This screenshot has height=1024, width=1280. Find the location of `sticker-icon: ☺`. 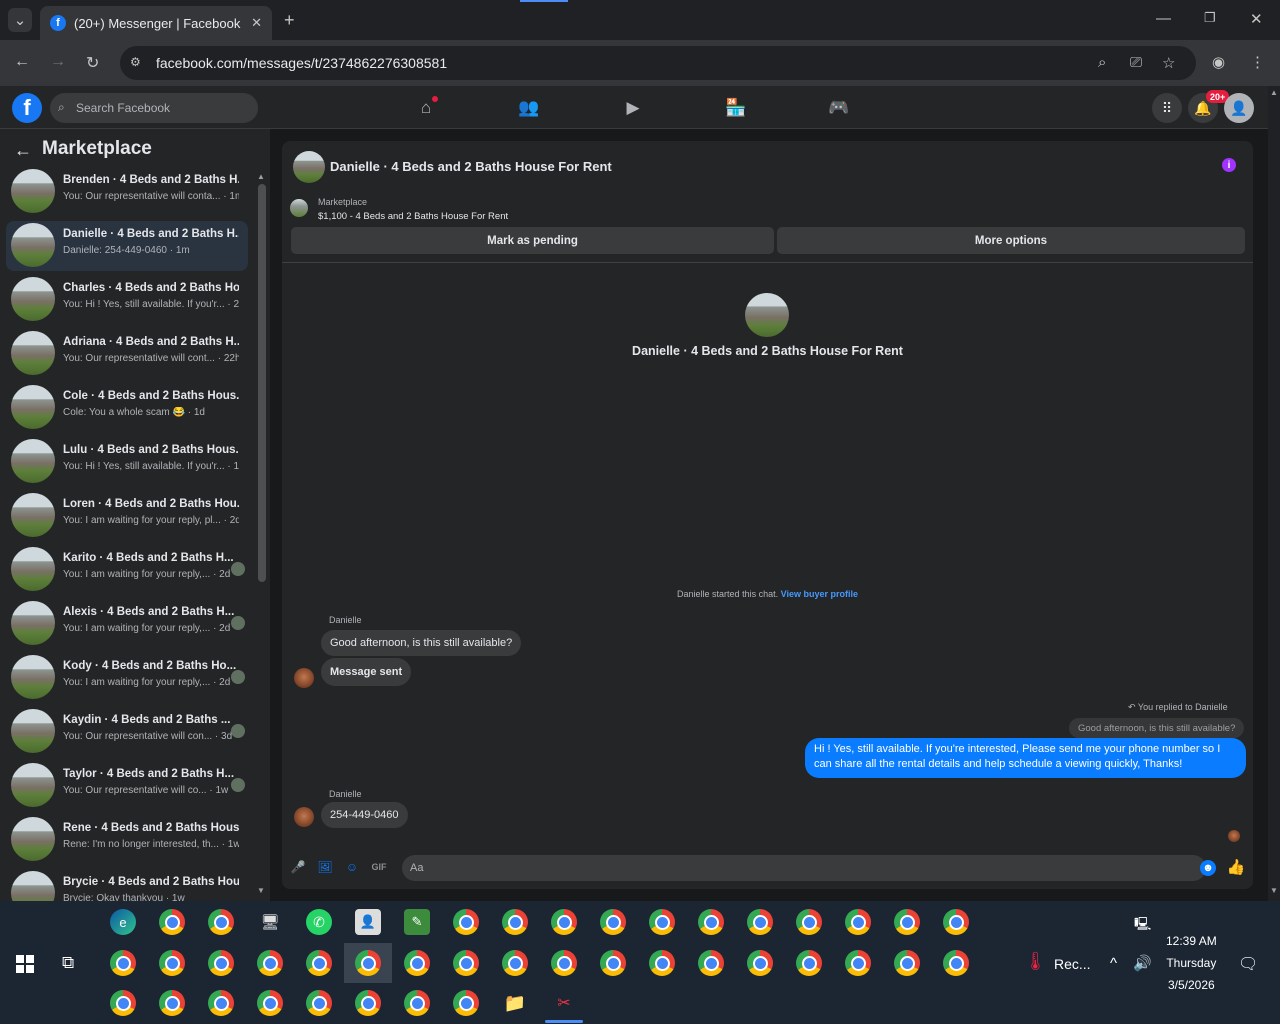

sticker-icon: ☺ is located at coordinates (352, 867).